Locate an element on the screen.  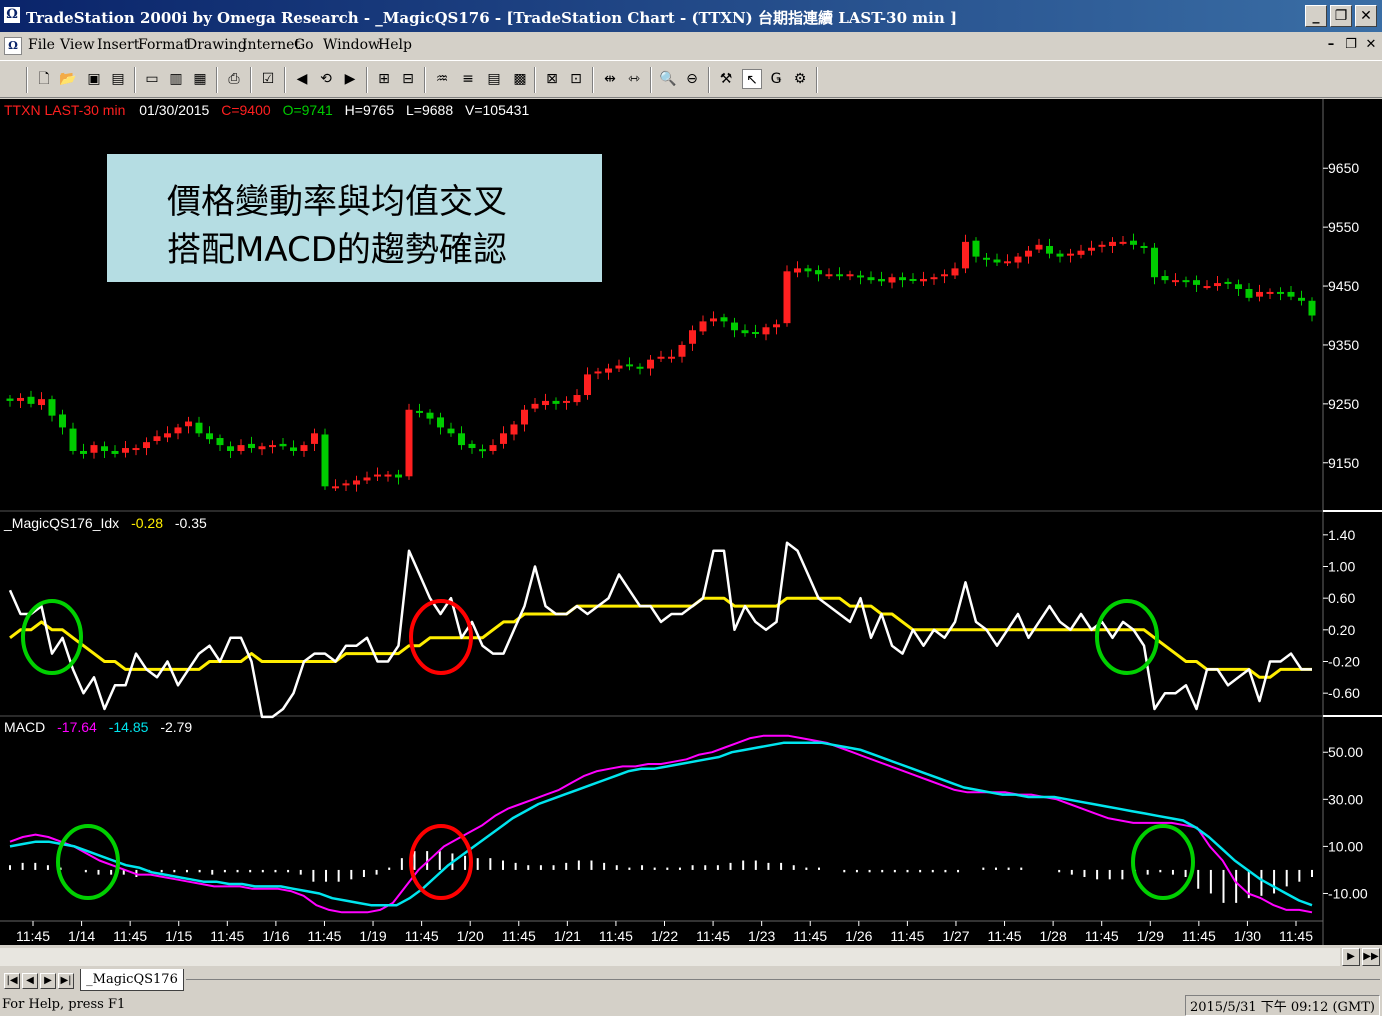
tab-prev-icon: ◀ is located at coordinates (30, 981).